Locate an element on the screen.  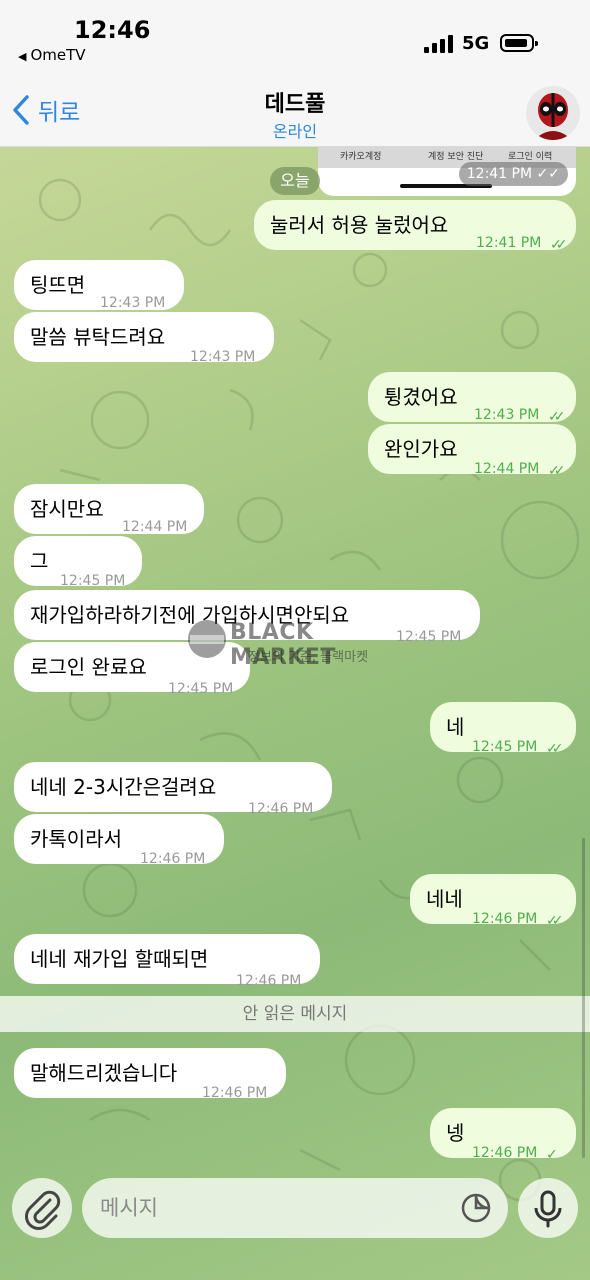
chat-status: 온라인 is located at coordinates (295, 131).